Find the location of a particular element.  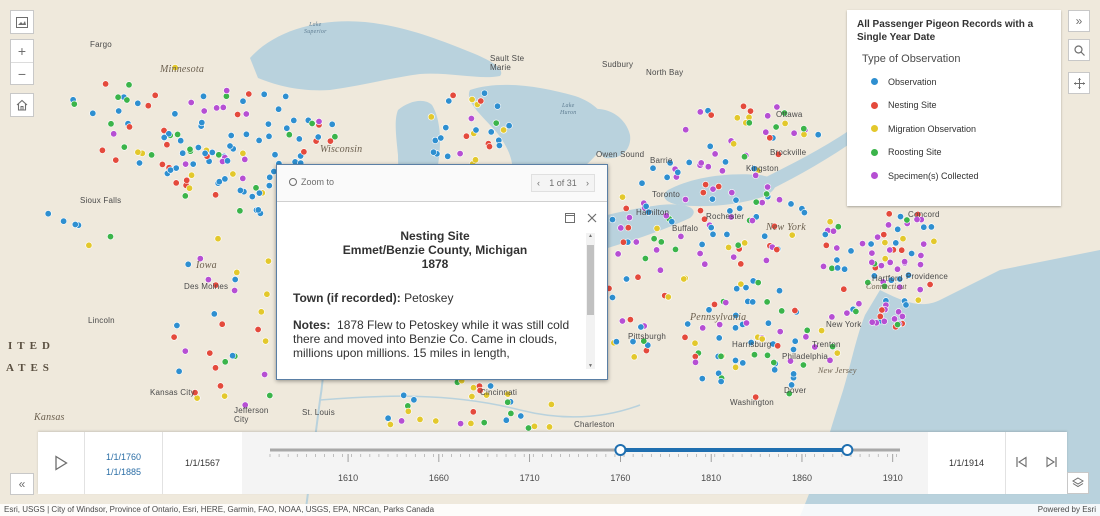

collapse-icon: « is located at coordinates (22, 484).